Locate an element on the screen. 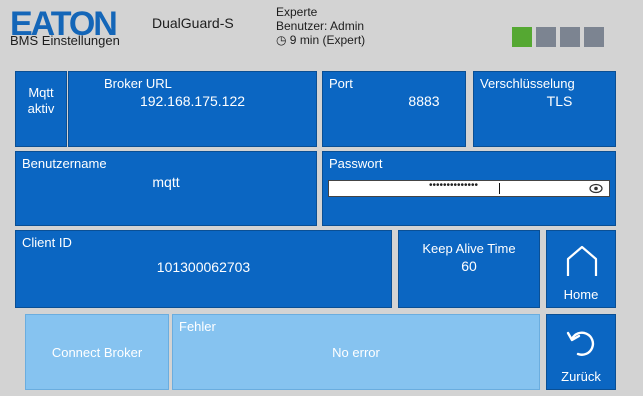  mqtt-toggle-value: aktiv is located at coordinates (41, 108).